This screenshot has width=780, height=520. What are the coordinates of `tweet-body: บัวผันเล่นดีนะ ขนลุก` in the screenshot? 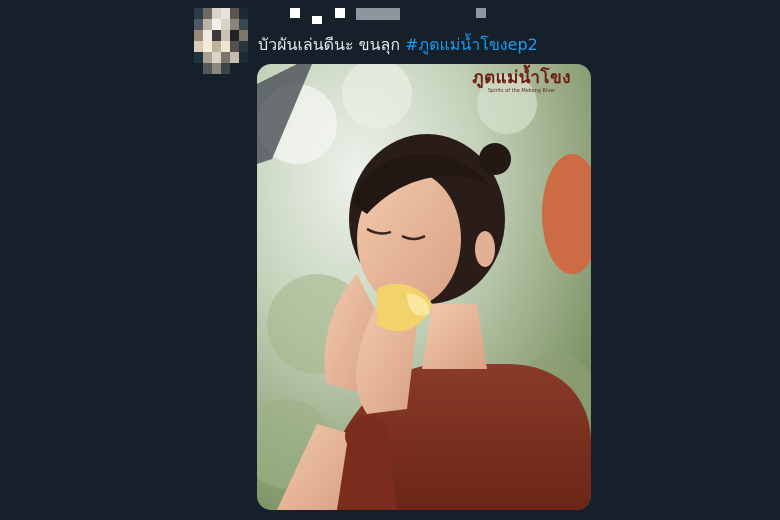 It's located at (332, 44).